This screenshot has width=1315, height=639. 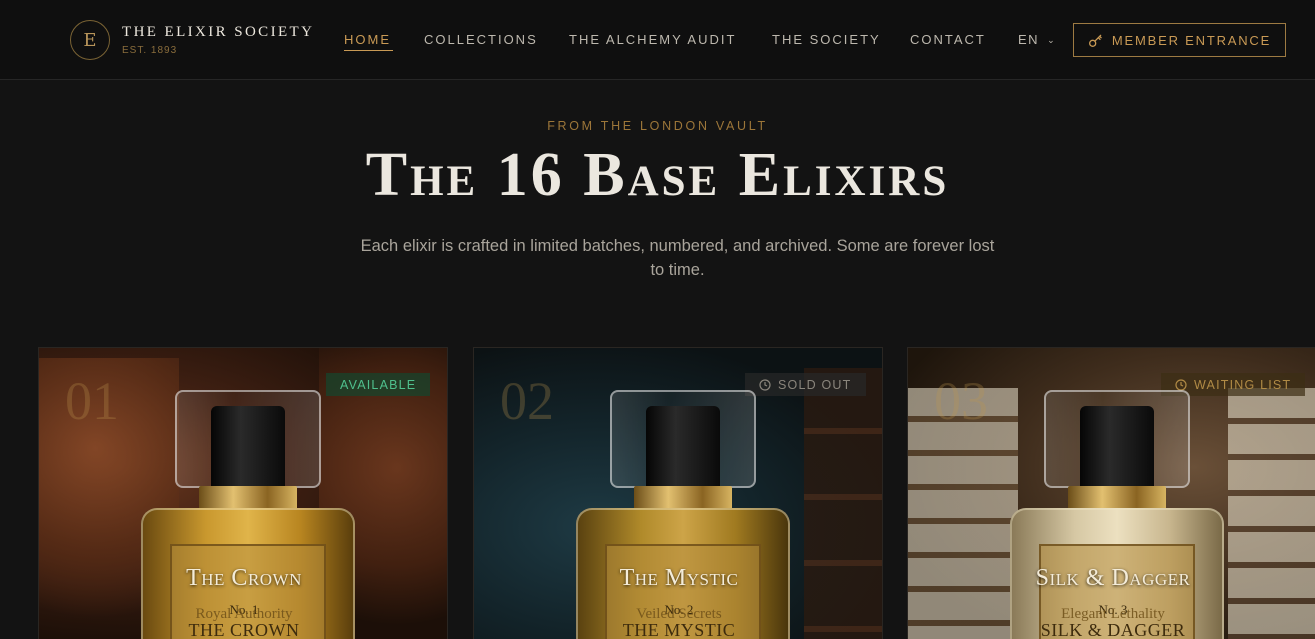 What do you see at coordinates (90, 40) in the screenshot?
I see `logo-monogram-icon: E` at bounding box center [90, 40].